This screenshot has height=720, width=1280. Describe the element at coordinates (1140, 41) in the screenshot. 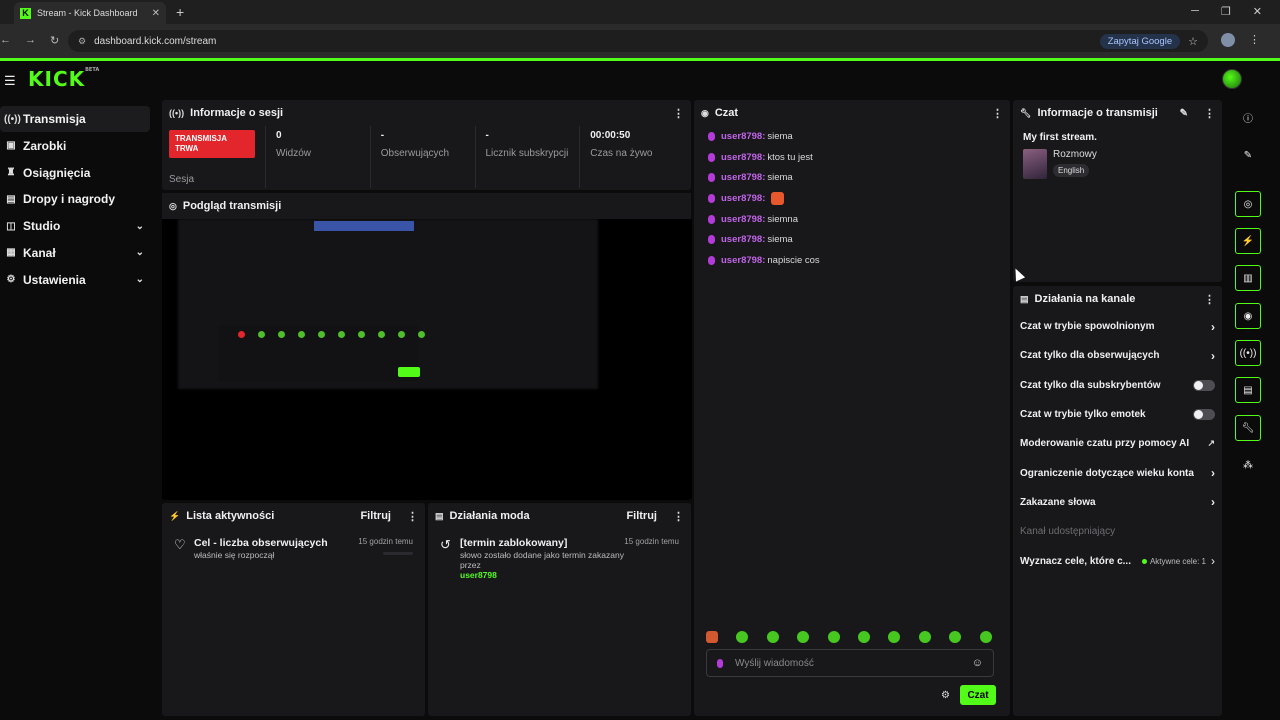

I see `google-lens-chip: Zapytaj Google` at that location.